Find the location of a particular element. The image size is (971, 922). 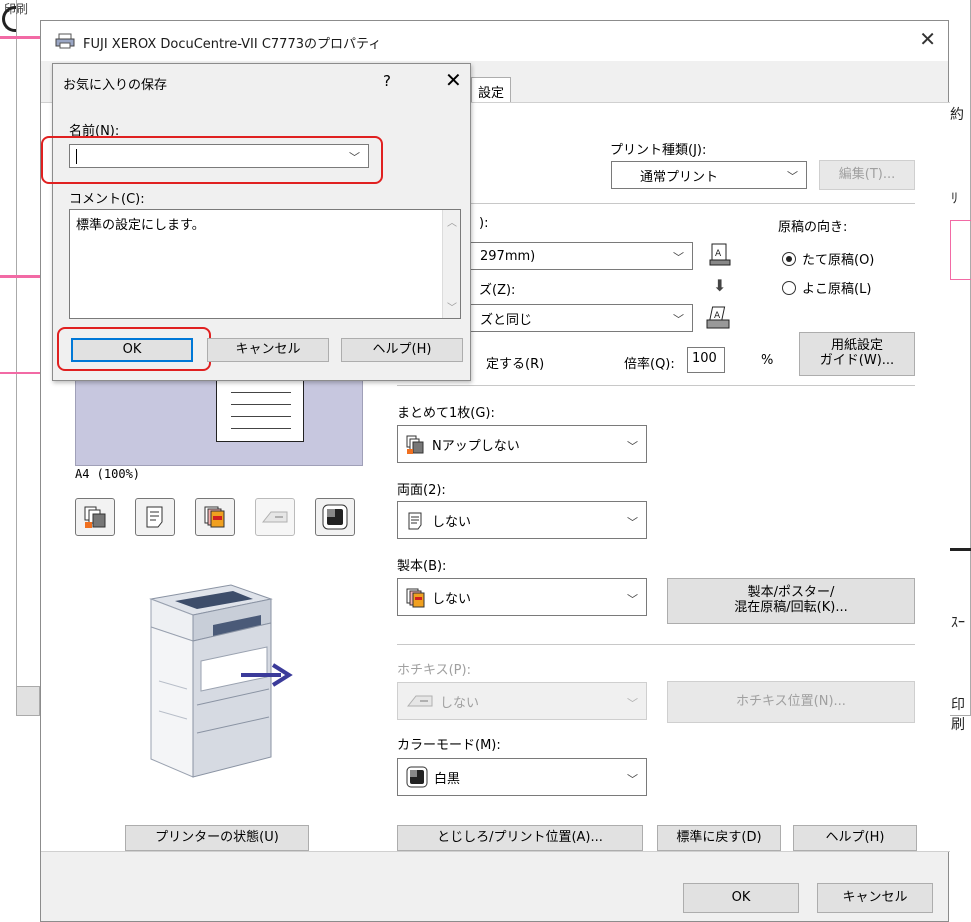

staple-value: しない is located at coordinates (460, 703).